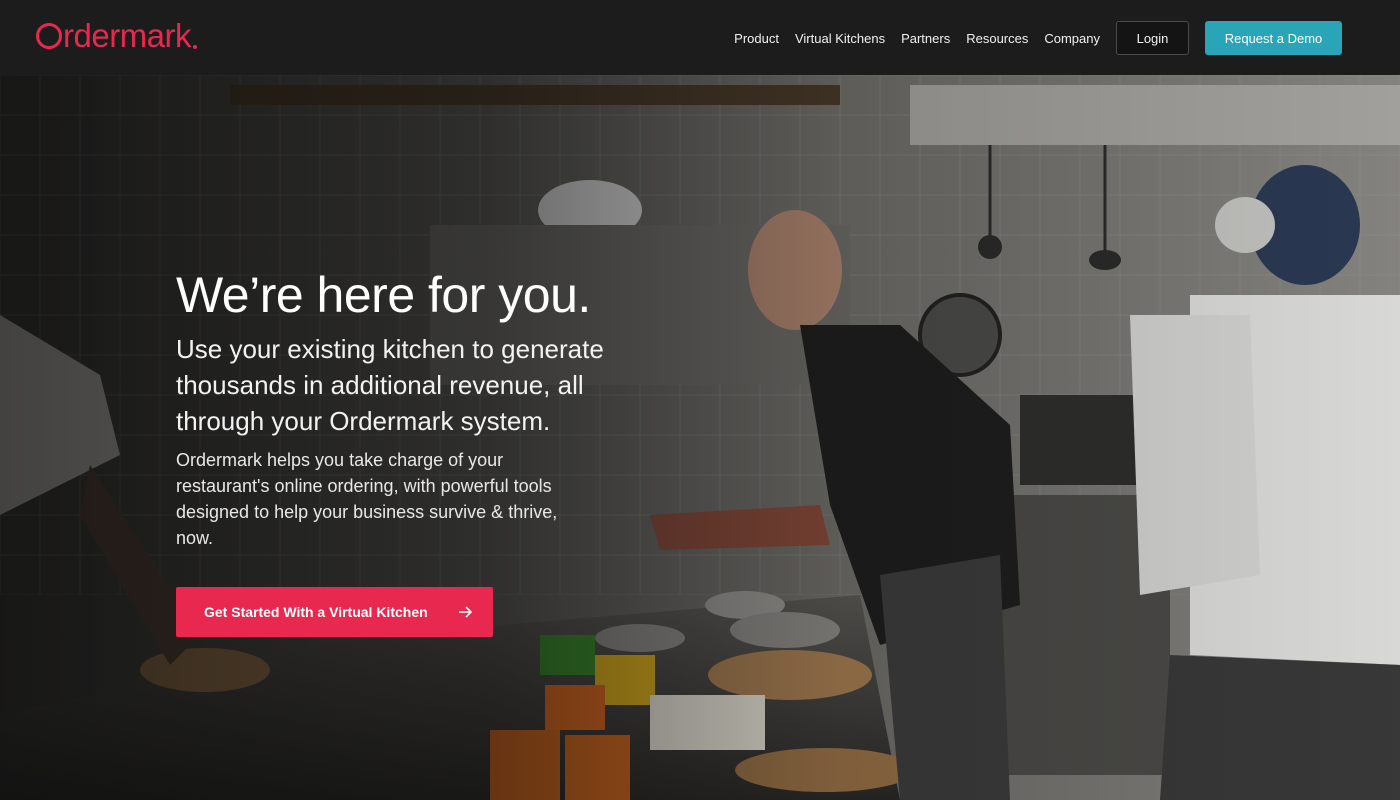 The width and height of the screenshot is (1400, 800). I want to click on get-started-virtual-kitchen-button: Get Started With a Virtual Kitchen, so click(334, 612).